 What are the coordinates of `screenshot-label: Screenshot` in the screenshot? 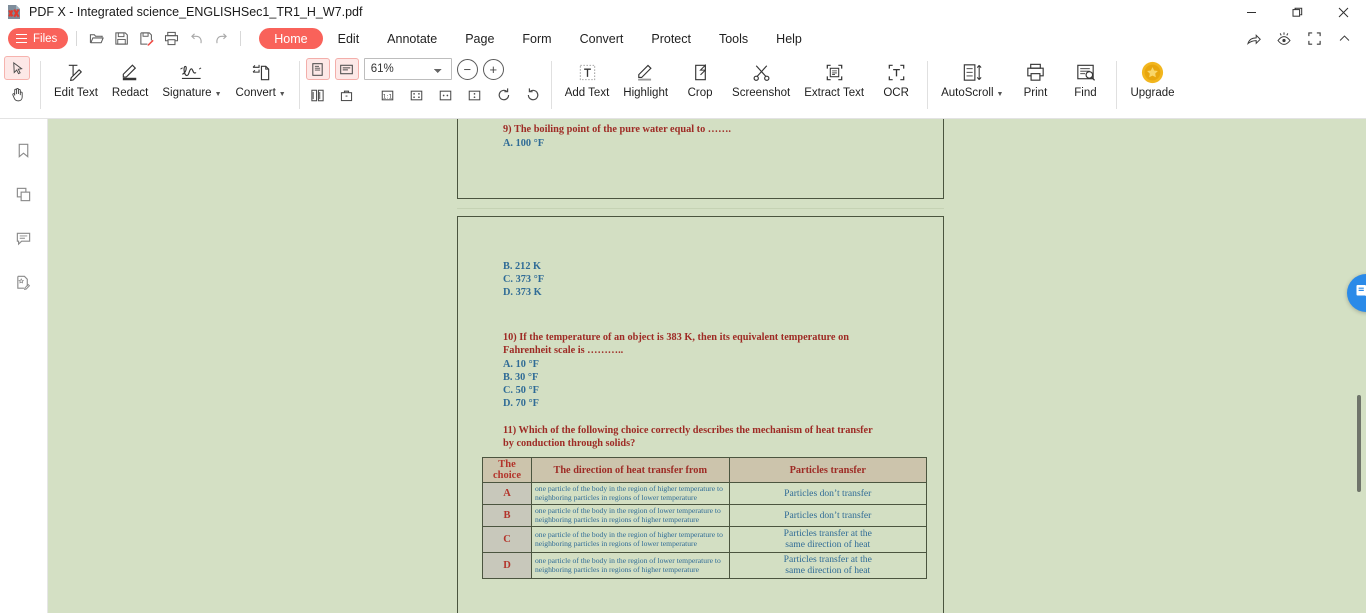 It's located at (761, 93).